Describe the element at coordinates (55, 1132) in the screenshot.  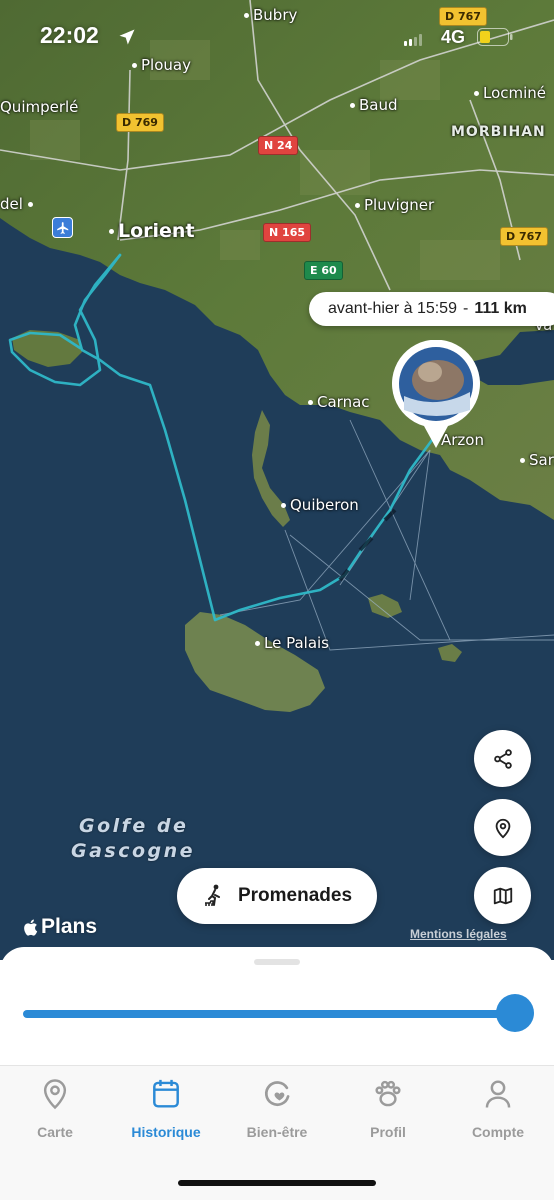
I see `tab-label: Carte` at that location.